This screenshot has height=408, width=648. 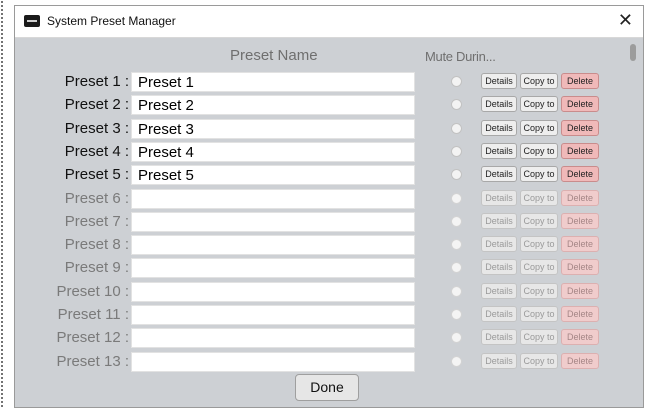 I want to click on preset-name-input: Preset 5, so click(x=273, y=175).